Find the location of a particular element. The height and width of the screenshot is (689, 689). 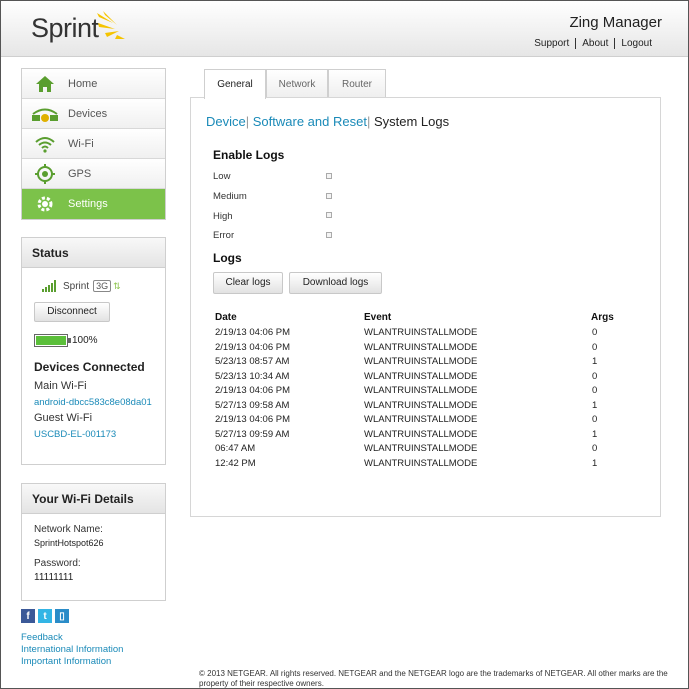

log-date-cell: 06:47 AM is located at coordinates (235, 448).